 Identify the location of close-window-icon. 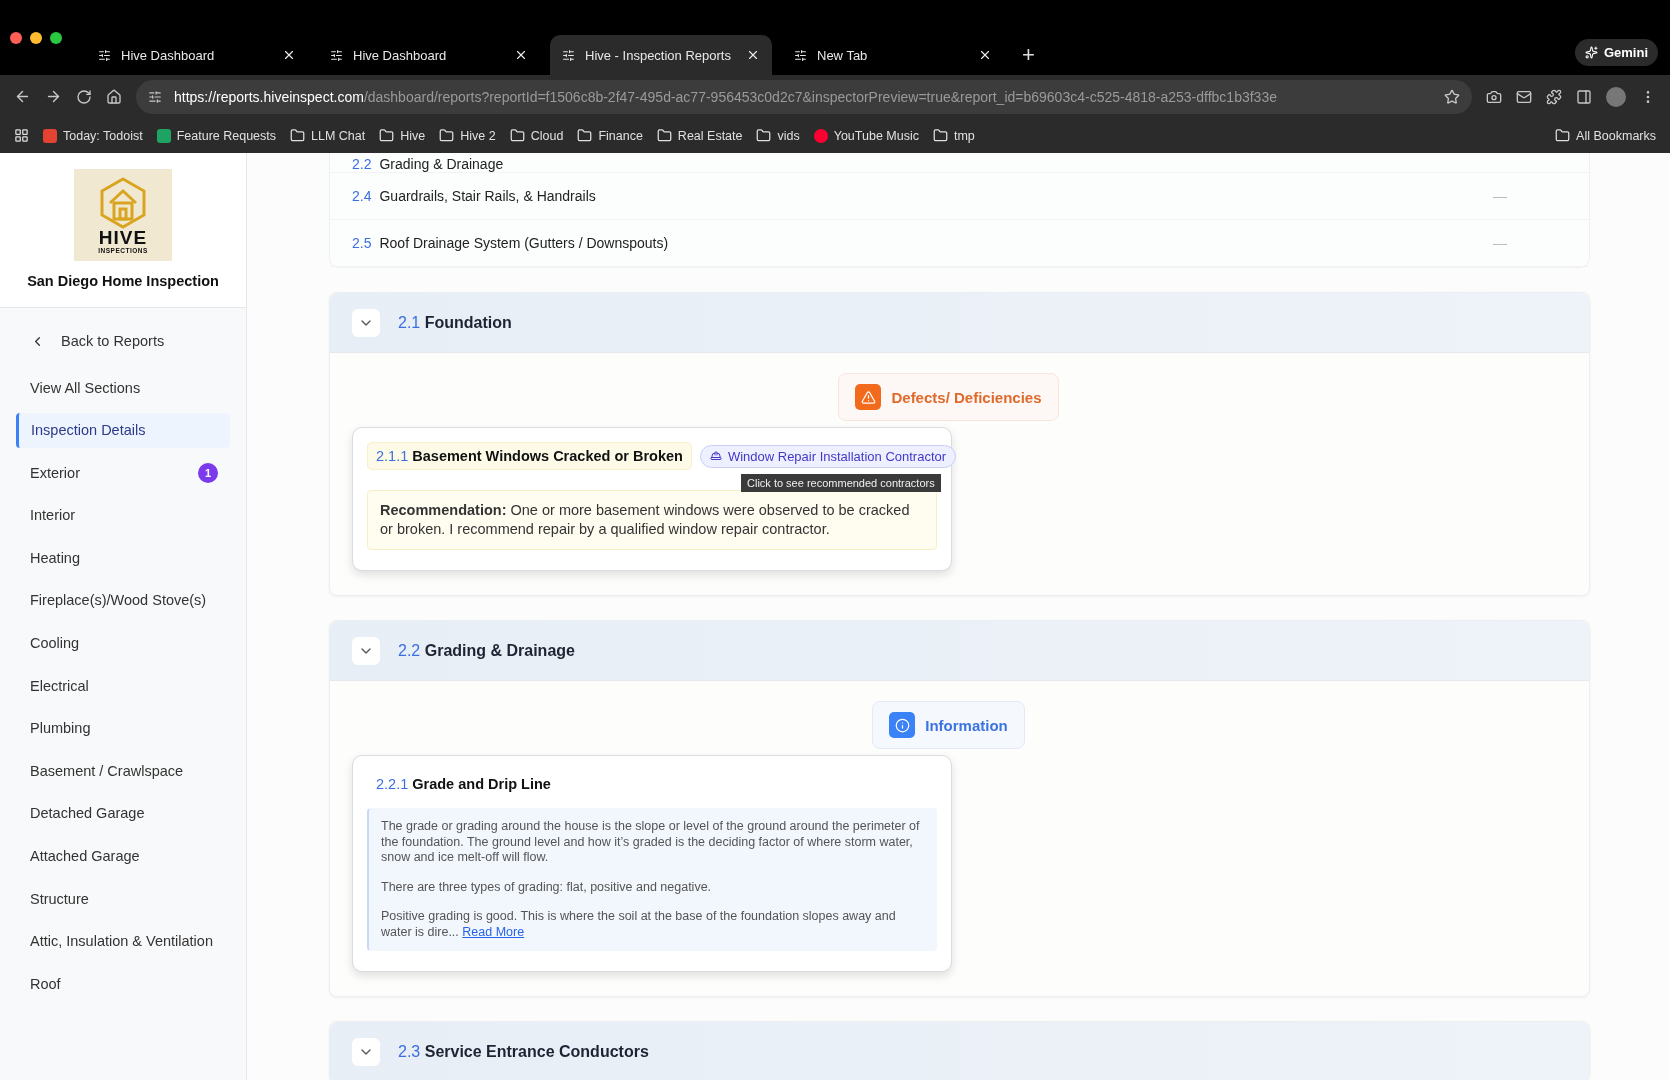
(16, 37).